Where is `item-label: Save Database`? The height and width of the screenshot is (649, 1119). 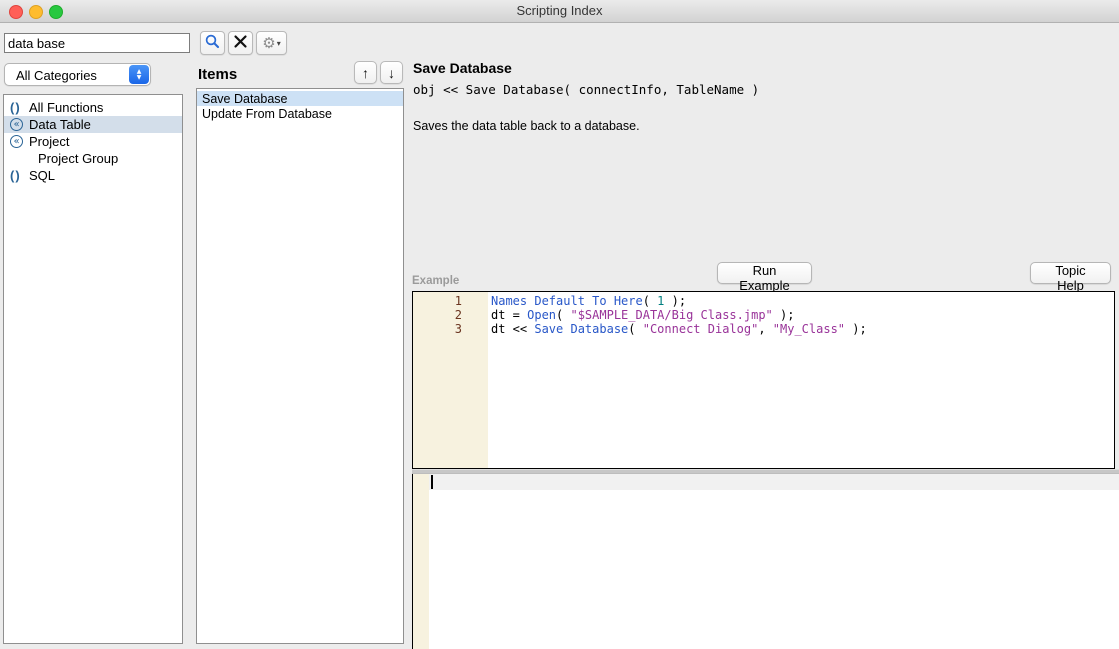
item-label: Save Database is located at coordinates (245, 98).